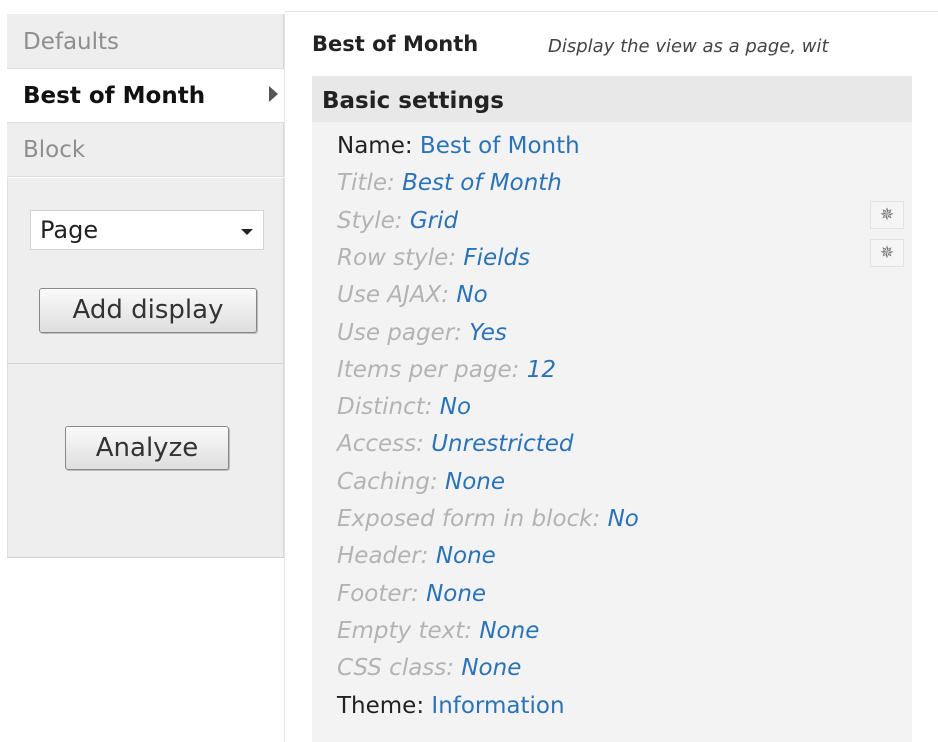  I want to click on setting-row: Row style: Fields, so click(433, 258).